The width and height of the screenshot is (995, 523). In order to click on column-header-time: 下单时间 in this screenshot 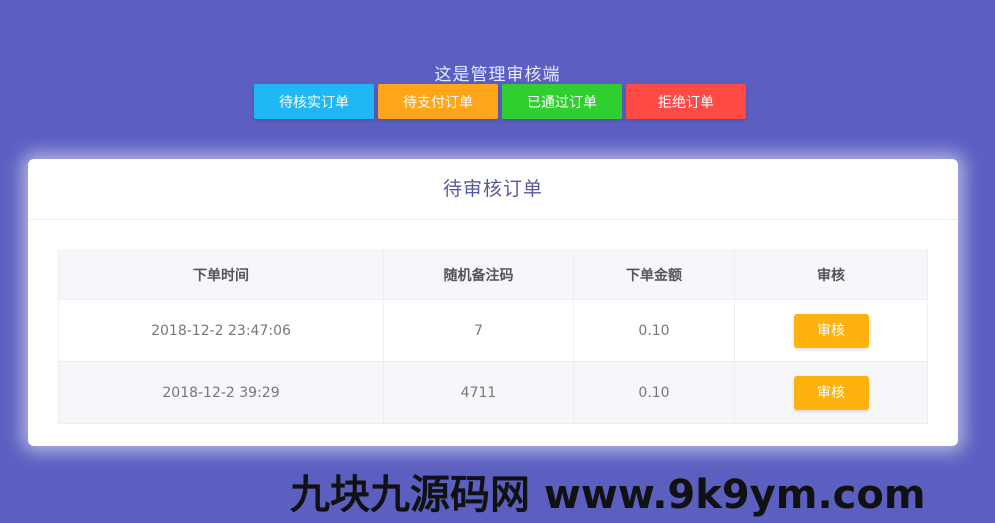, I will do `click(221, 275)`.